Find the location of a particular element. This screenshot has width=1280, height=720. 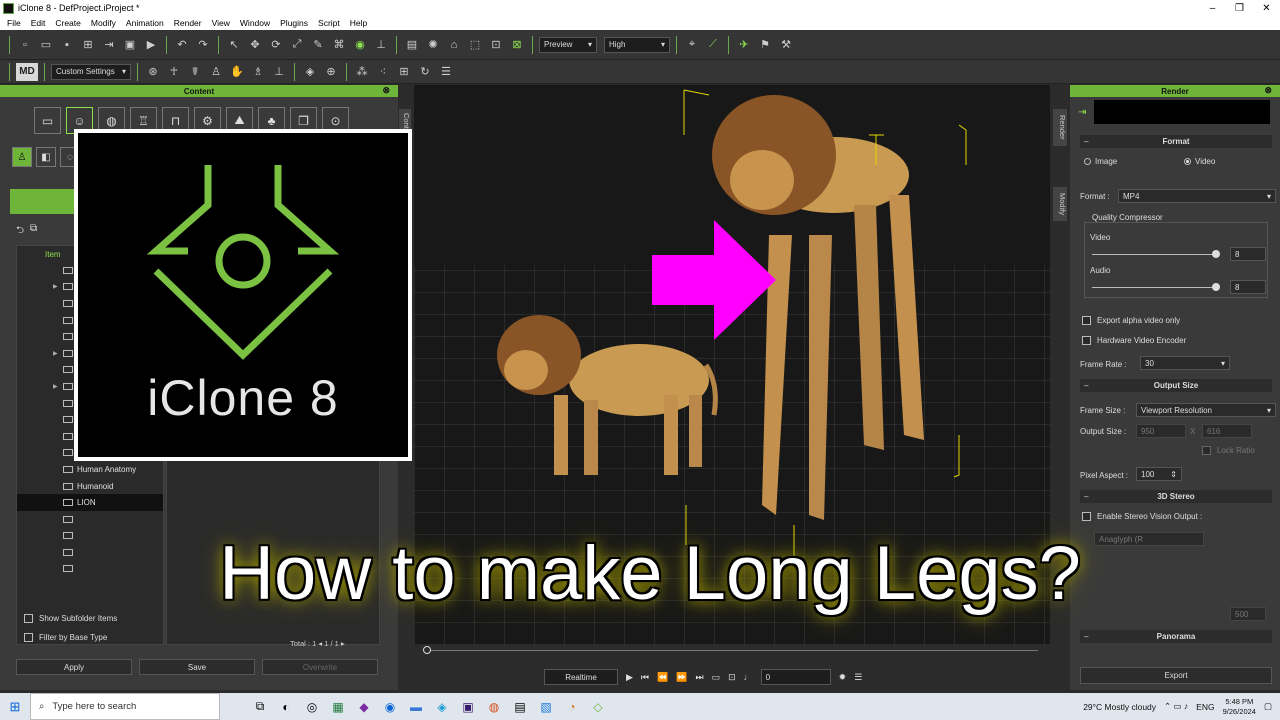

language-label: ENG is located at coordinates (1205, 707).